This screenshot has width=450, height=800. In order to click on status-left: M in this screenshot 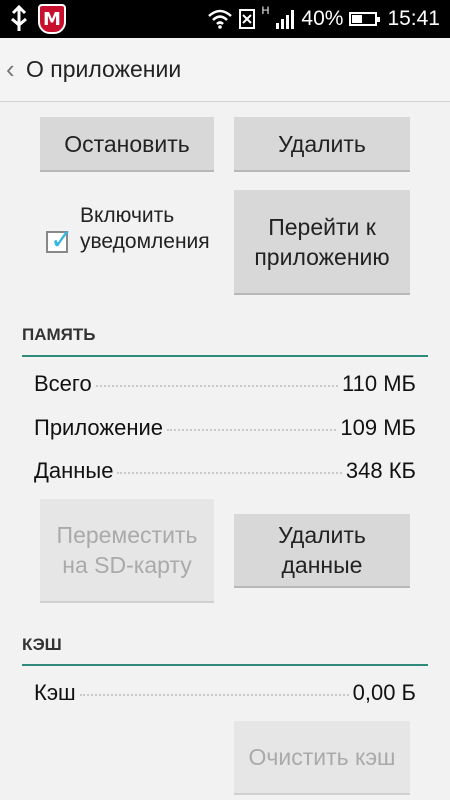, I will do `click(38, 19)`.